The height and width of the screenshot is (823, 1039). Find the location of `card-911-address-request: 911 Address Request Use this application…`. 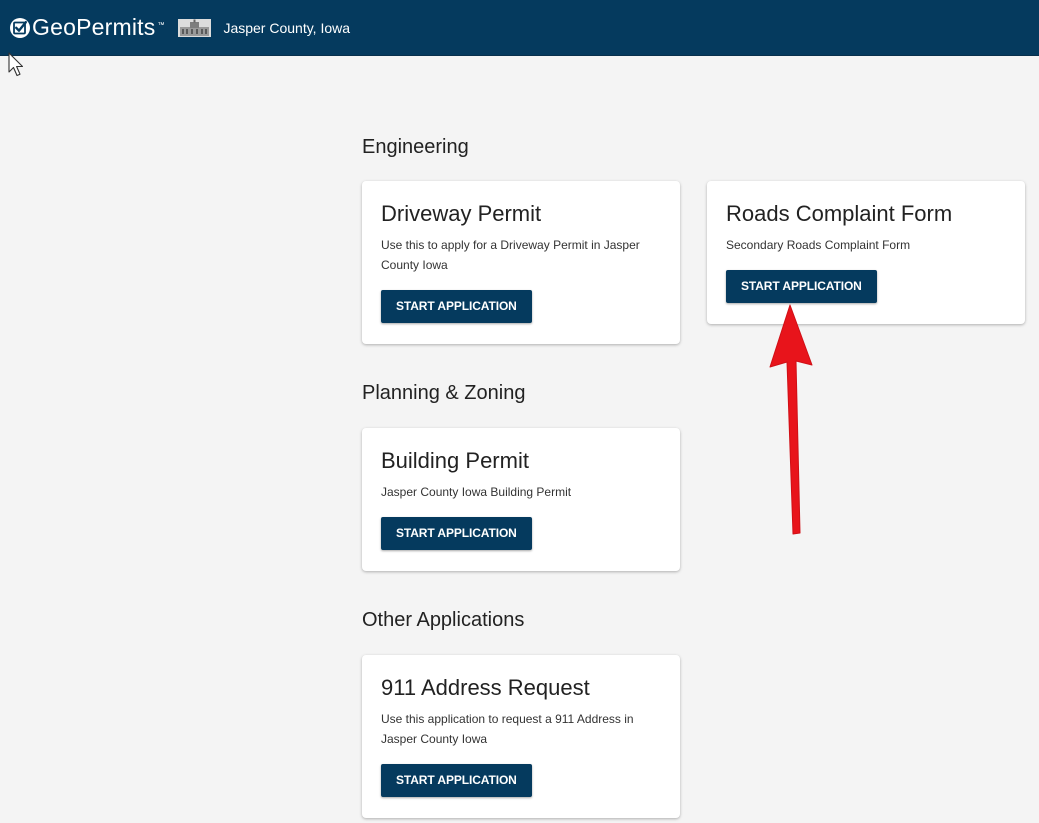

card-911-address-request: 911 Address Request Use this application… is located at coordinates (521, 736).